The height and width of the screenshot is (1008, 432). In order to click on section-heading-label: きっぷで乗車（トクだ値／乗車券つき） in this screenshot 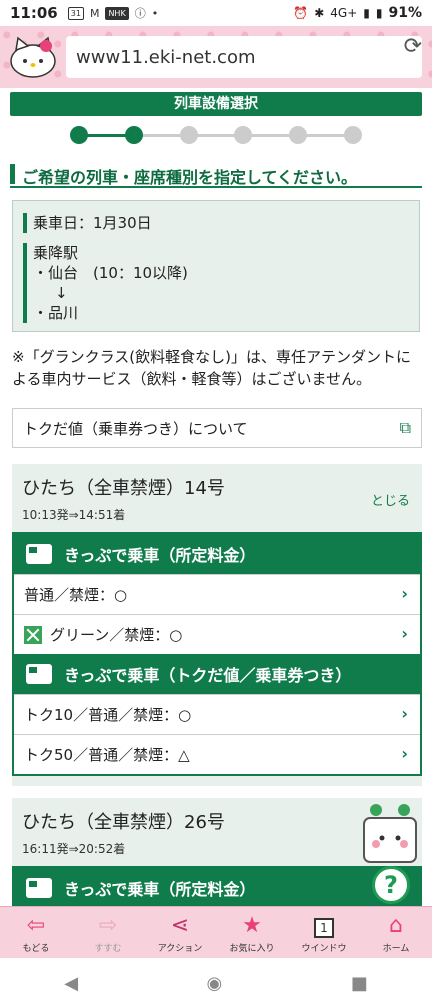, I will do `click(208, 675)`.